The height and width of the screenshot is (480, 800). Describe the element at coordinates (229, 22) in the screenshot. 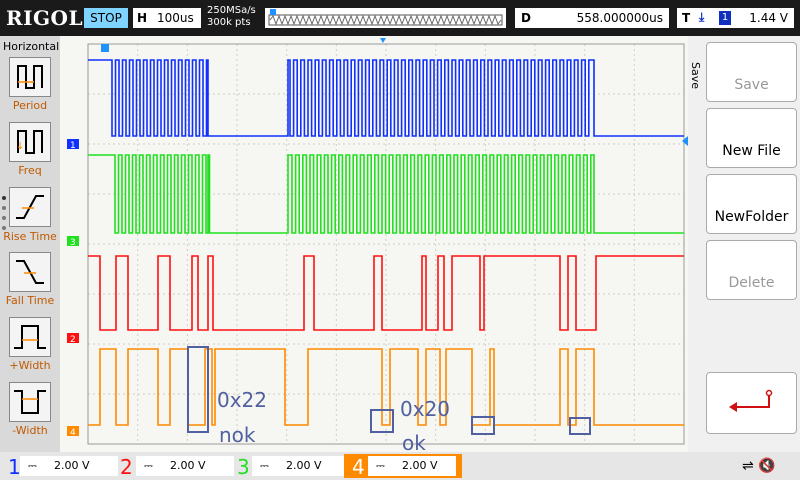

I see `memory-depth: 300k pts` at that location.